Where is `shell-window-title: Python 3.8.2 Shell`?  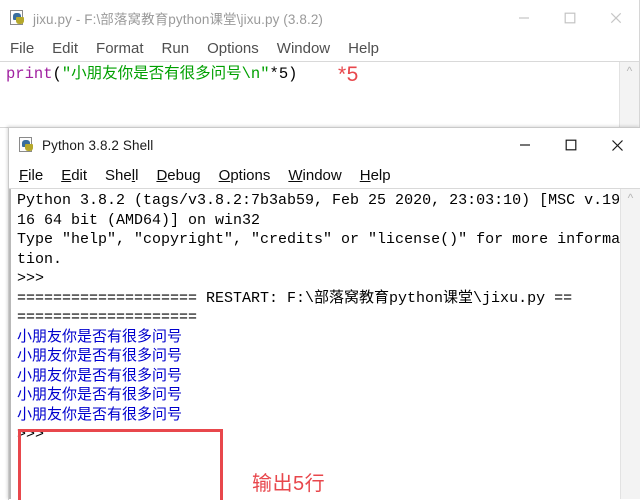
shell-window-title: Python 3.8.2 Shell is located at coordinates (98, 145).